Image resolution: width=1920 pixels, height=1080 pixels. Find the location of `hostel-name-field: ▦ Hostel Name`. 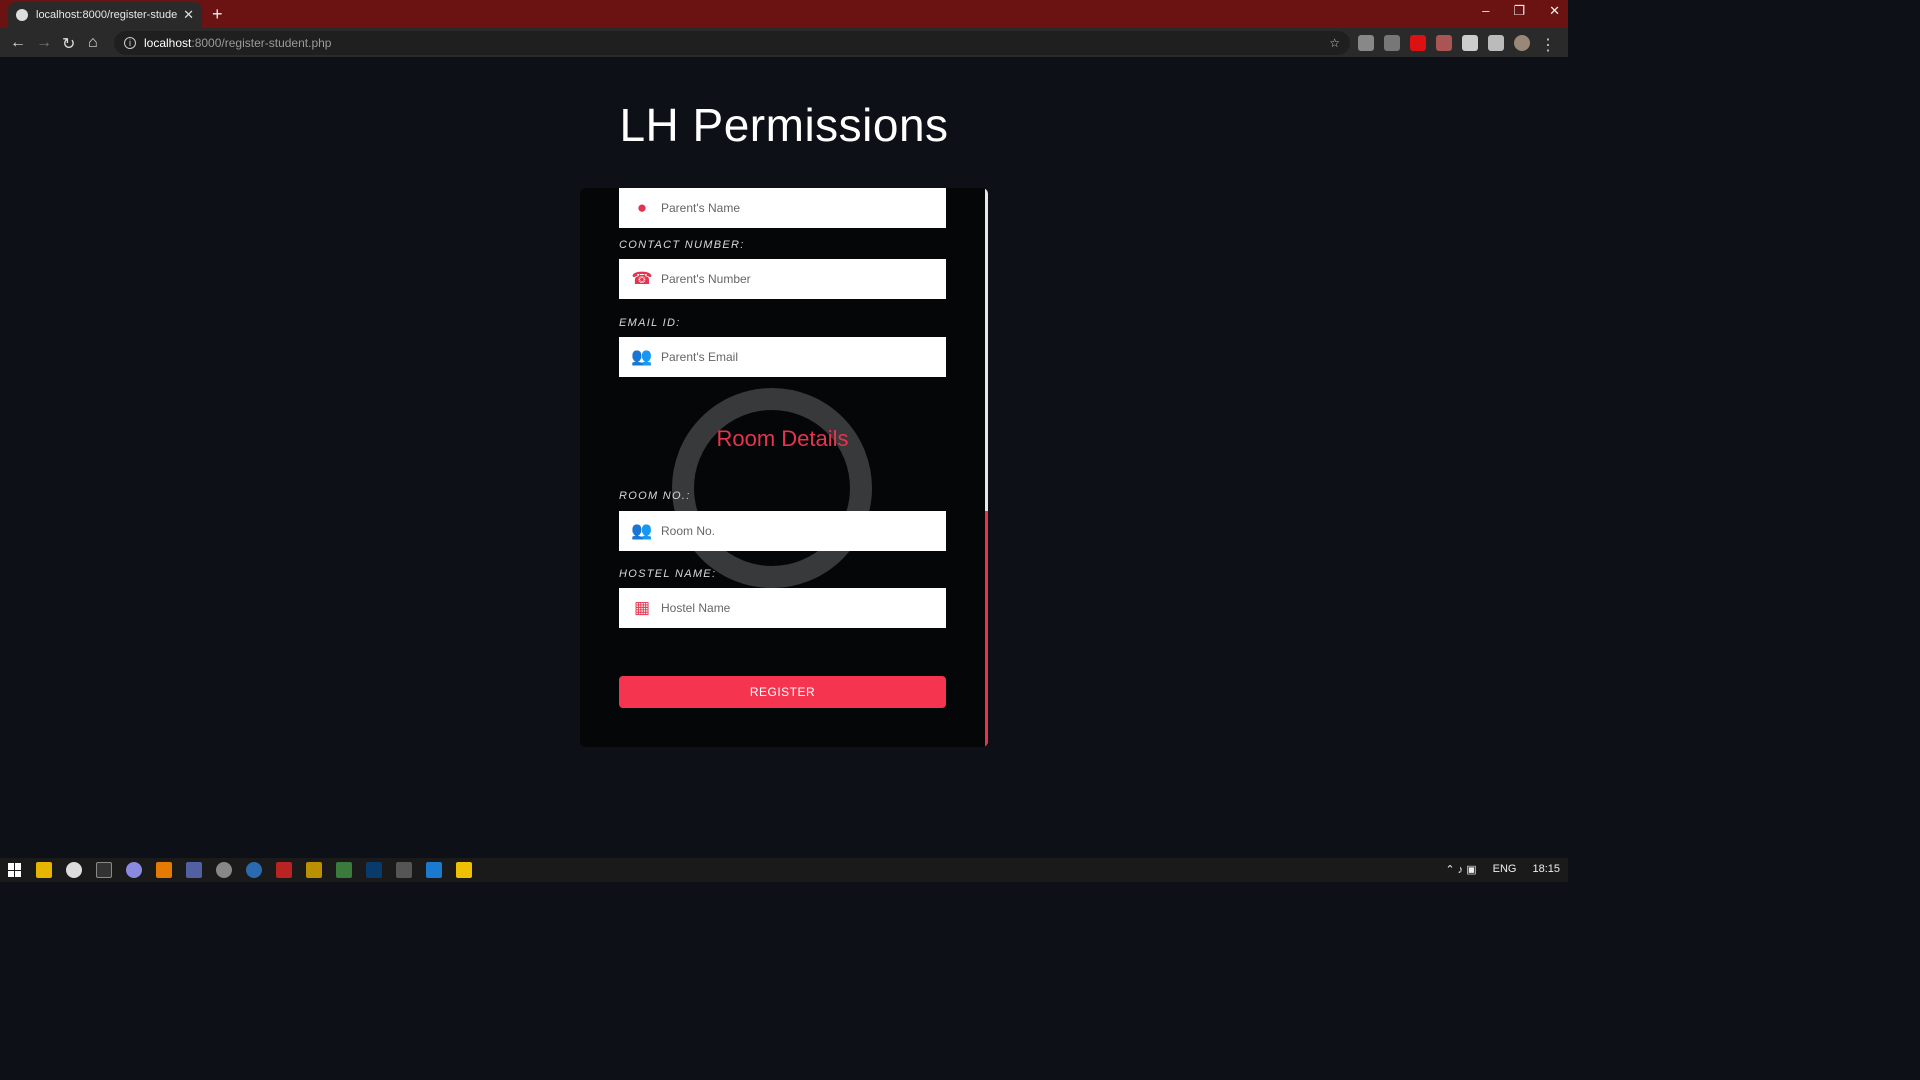

hostel-name-field: ▦ Hostel Name is located at coordinates (782, 608).